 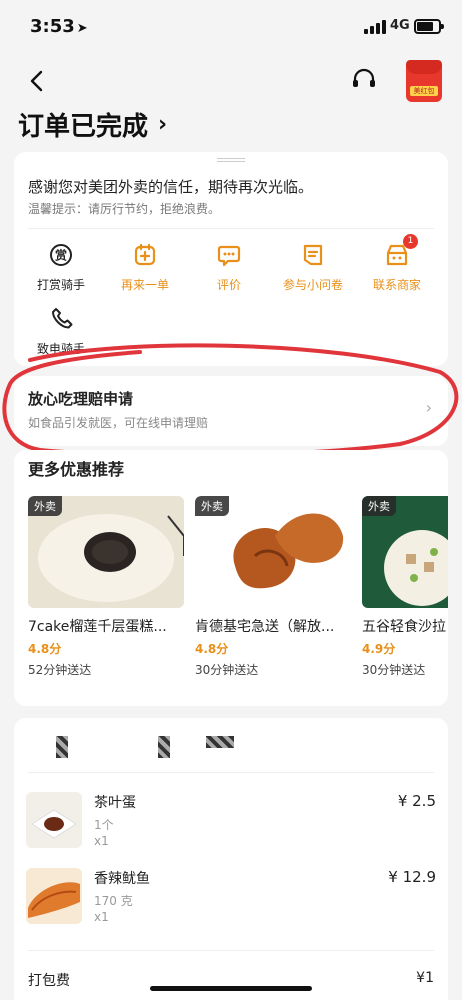 I want to click on call-rider-button: 致电骑手, so click(x=61, y=331).